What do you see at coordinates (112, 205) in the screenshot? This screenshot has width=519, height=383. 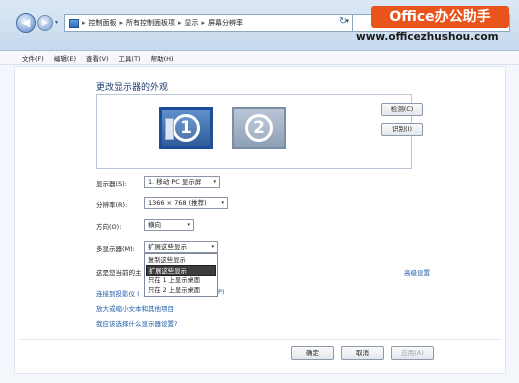 I see `resolution-label: 分辨率(R):` at bounding box center [112, 205].